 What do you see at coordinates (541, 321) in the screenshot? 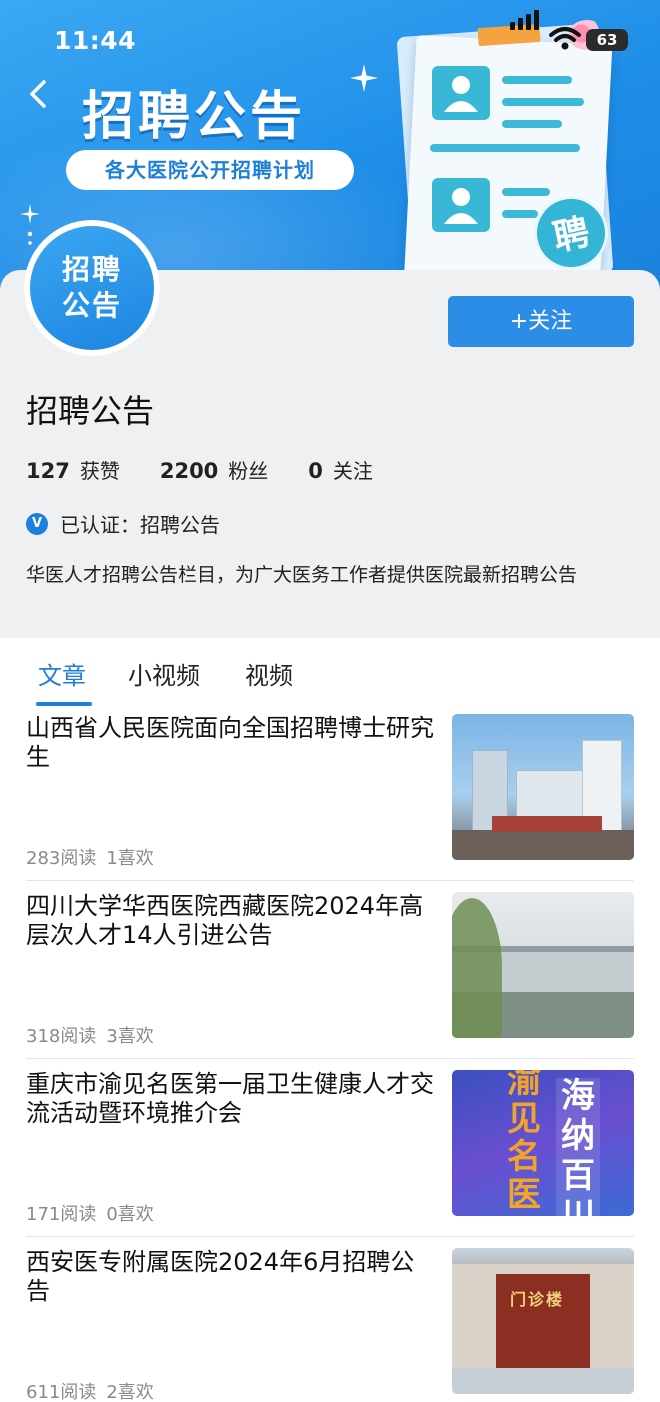
I see `follow-button: +关注` at bounding box center [541, 321].